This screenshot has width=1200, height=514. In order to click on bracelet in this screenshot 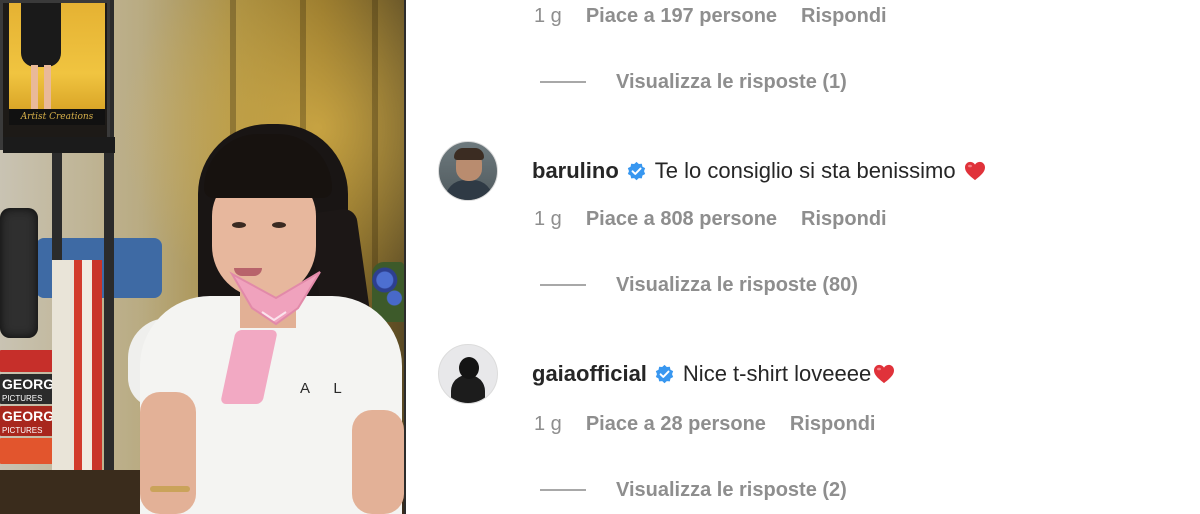, I will do `click(170, 489)`.